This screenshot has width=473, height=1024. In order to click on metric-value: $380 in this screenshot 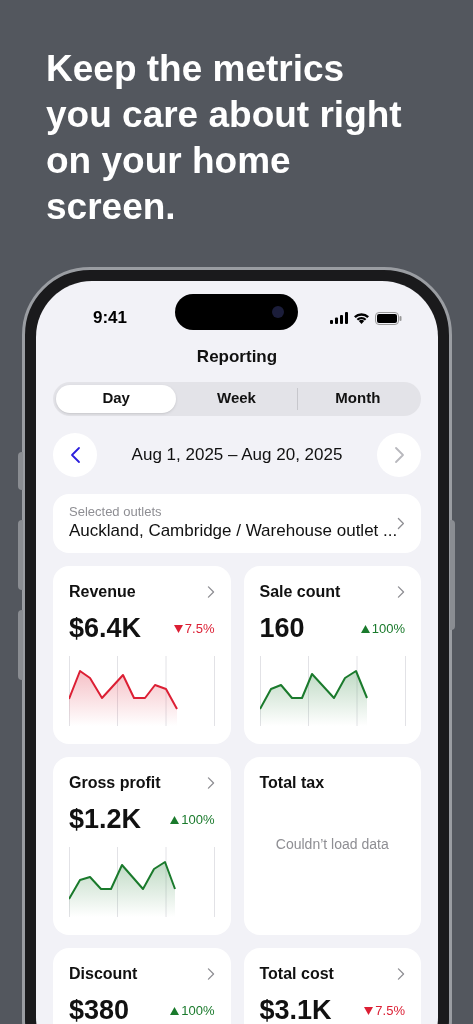, I will do `click(99, 1009)`.